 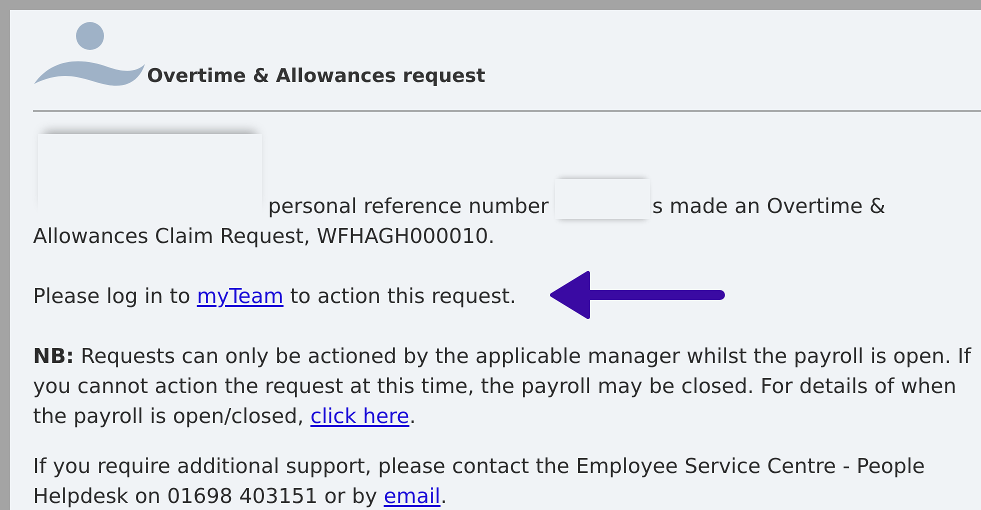 I want to click on paragraph: Please log in to myTeam to action this request., so click(x=274, y=296).